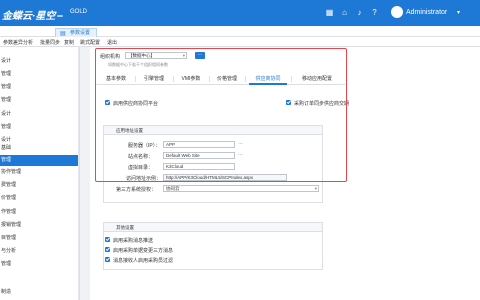 The width and height of the screenshot is (480, 300). Describe the element at coordinates (125, 227) in the screenshot. I see `section-title: 其他设置` at that location.